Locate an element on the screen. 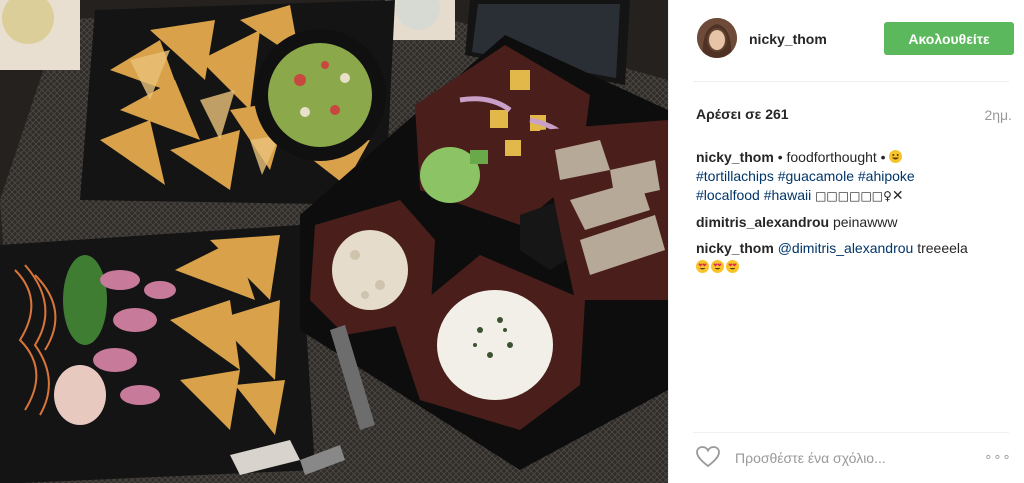 Image resolution: width=1024 pixels, height=483 pixels. more-options-icon: ∘∘∘ is located at coordinates (998, 457).